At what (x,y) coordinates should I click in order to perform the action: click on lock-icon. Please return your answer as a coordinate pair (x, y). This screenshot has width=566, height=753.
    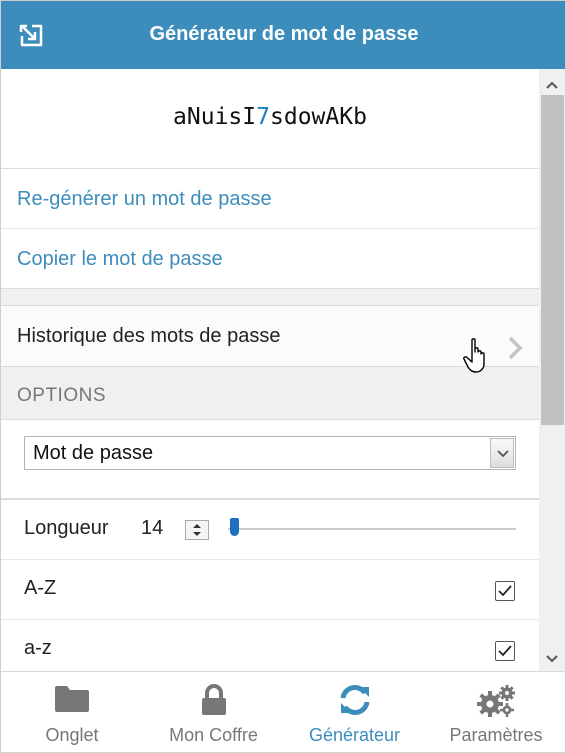
    Looking at the image, I should click on (214, 702).